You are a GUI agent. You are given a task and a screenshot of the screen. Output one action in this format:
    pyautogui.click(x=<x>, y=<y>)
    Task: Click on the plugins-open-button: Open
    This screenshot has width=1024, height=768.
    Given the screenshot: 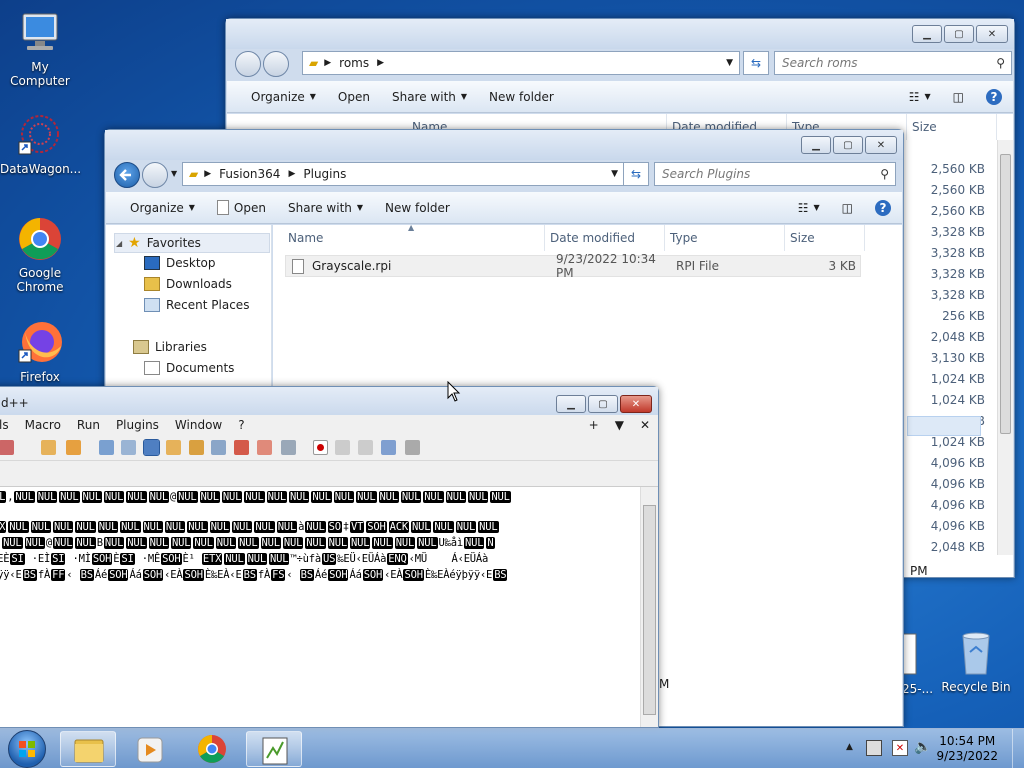 What is the action you would take?
    pyautogui.click(x=241, y=207)
    